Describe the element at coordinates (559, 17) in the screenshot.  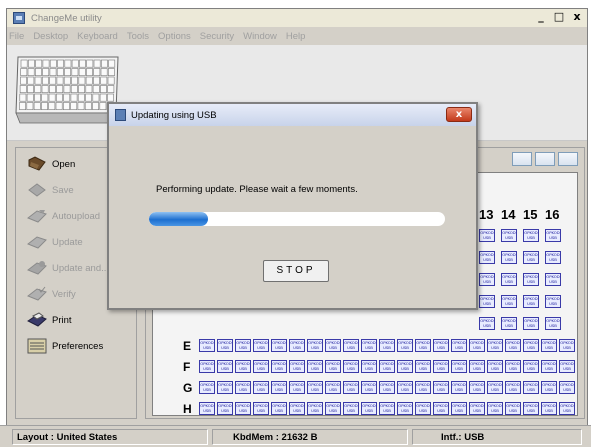
I see `maximize-button: □` at that location.